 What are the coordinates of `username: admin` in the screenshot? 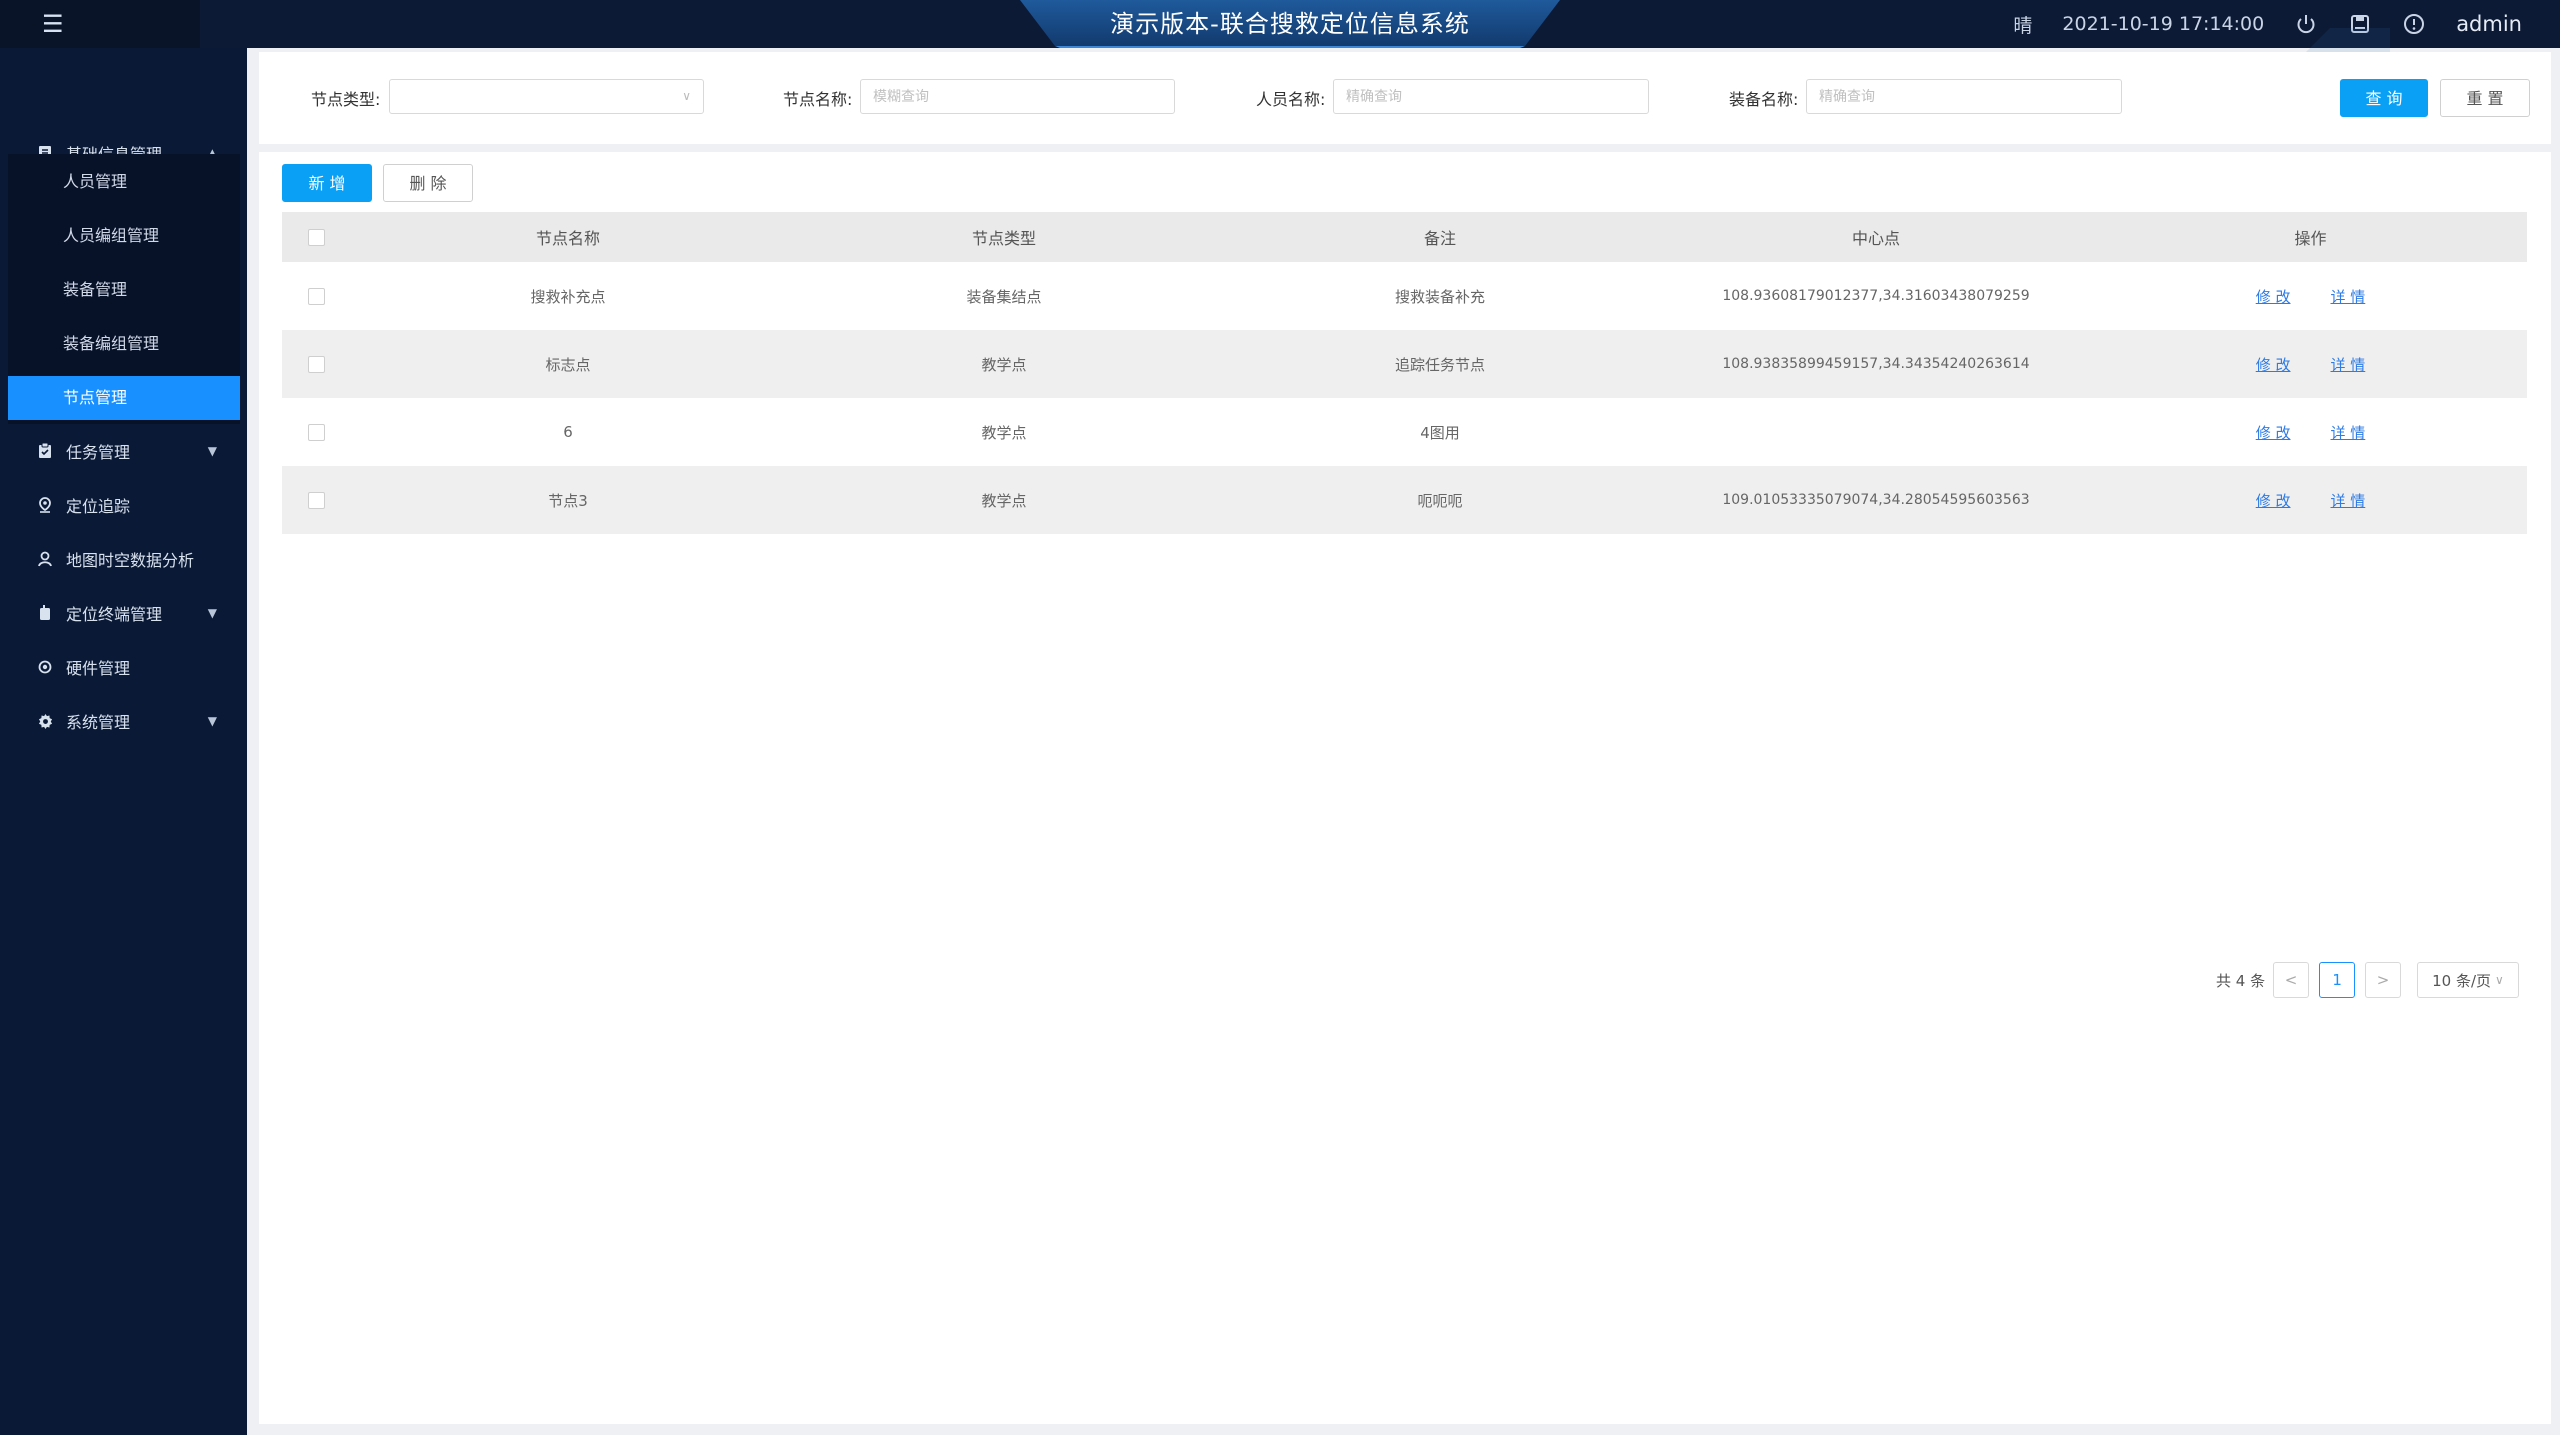 It's located at (2489, 24).